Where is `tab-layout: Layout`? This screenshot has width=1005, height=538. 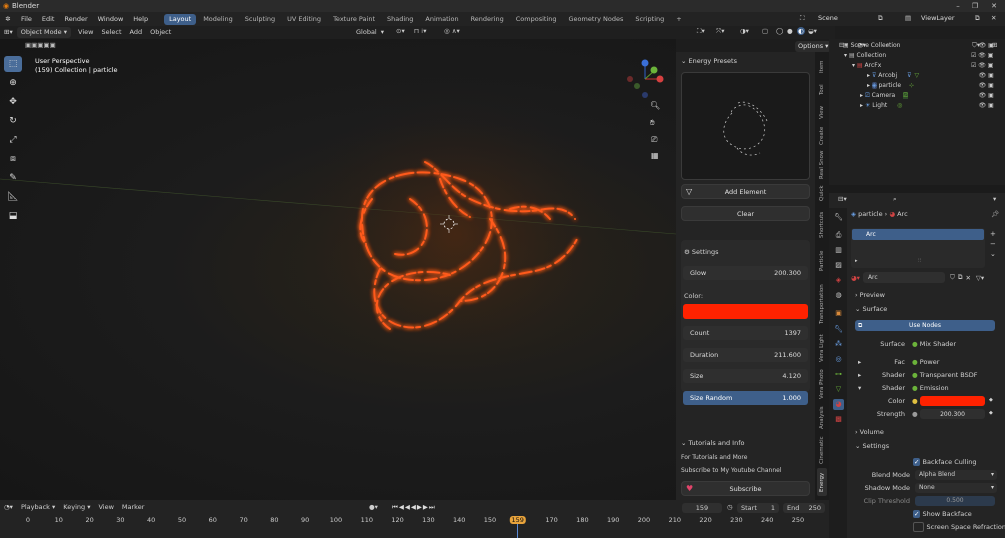
tab-layout: Layout is located at coordinates (180, 19).